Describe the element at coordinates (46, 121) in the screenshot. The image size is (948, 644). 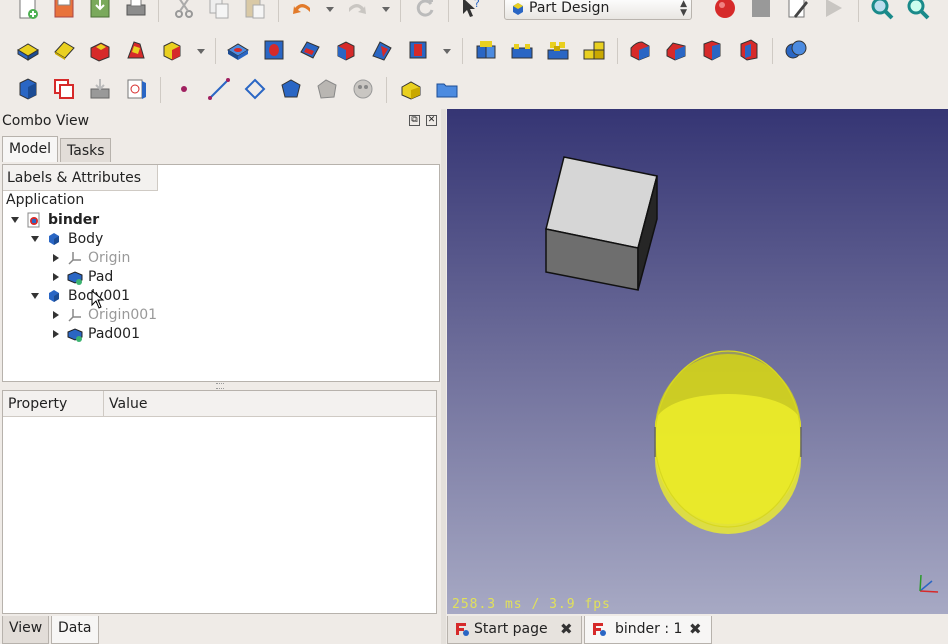
I see `combo-view-title: Combo View` at that location.